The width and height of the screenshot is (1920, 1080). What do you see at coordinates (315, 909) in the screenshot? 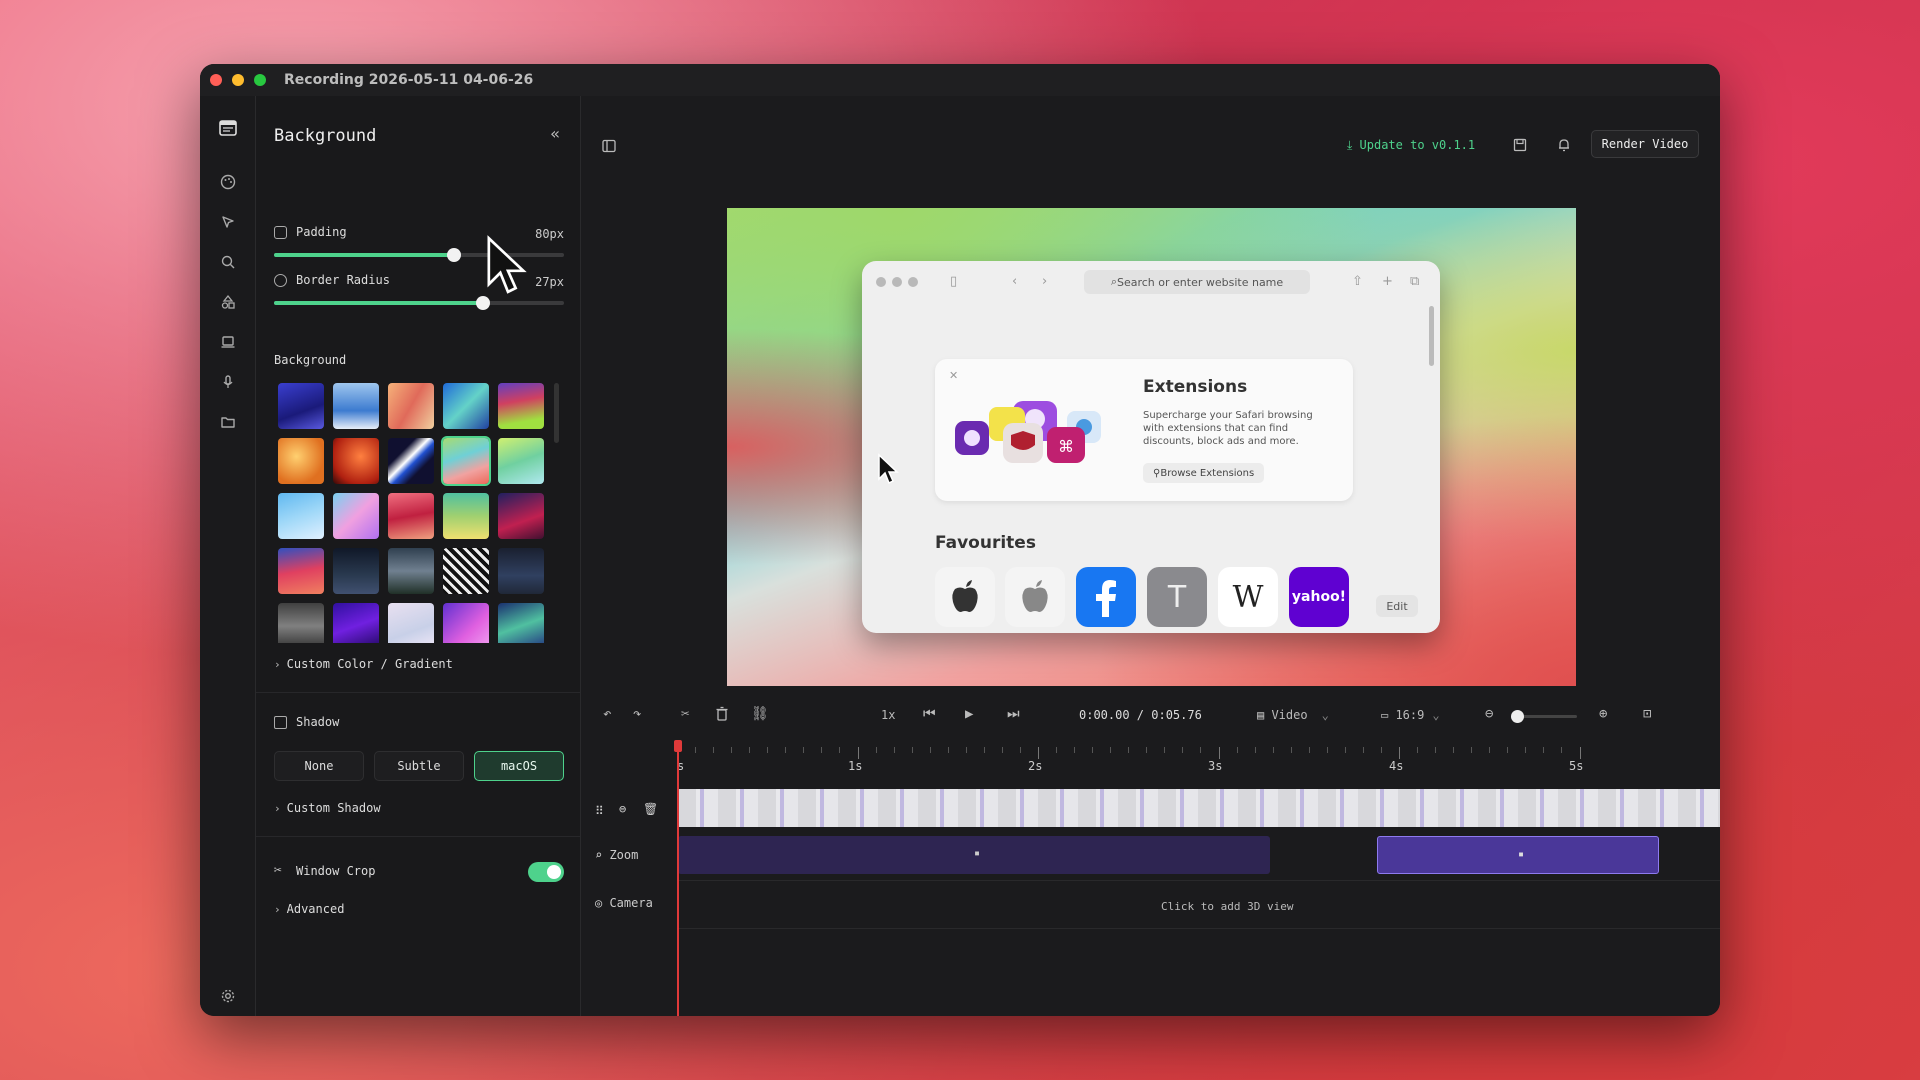
I see `advanced-label: Advanced` at bounding box center [315, 909].